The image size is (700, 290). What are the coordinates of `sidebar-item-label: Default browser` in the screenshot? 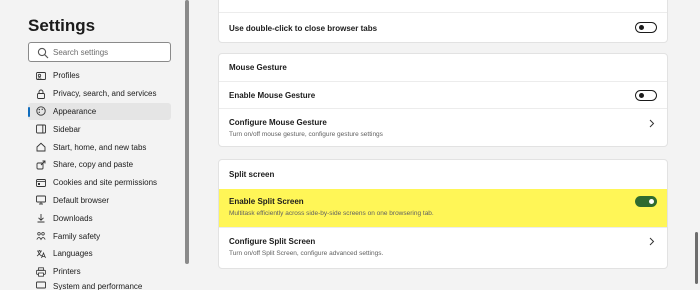 It's located at (81, 200).